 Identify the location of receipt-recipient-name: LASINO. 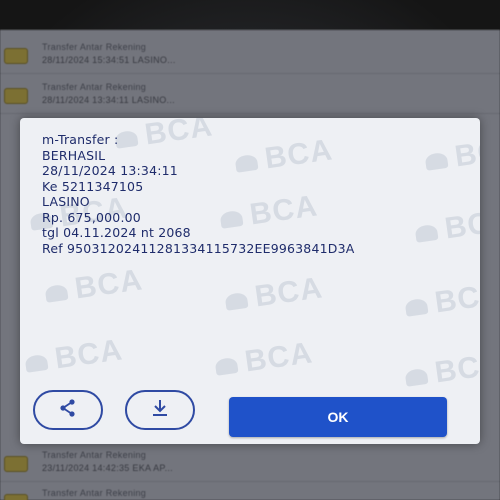
(66, 201).